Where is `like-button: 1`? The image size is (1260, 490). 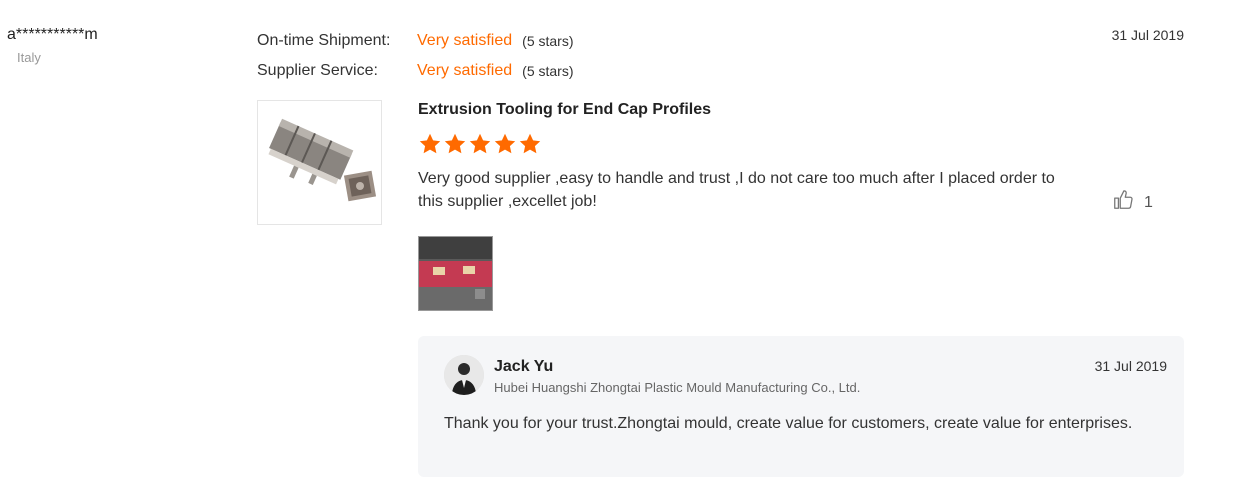 like-button: 1 is located at coordinates (1132, 202).